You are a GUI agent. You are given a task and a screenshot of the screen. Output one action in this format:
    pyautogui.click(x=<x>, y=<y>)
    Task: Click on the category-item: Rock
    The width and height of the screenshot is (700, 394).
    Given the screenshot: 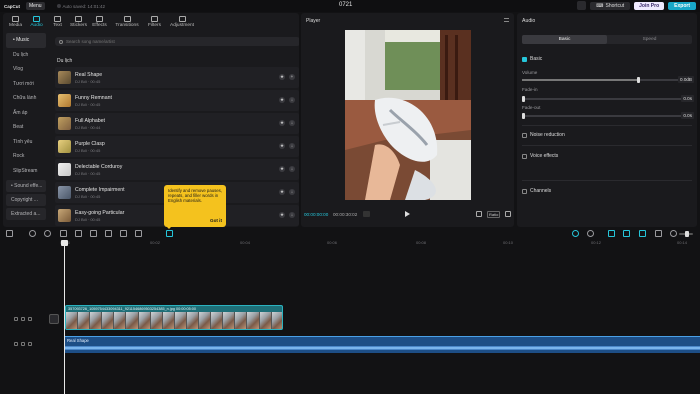 What is the action you would take?
    pyautogui.click(x=26, y=156)
    